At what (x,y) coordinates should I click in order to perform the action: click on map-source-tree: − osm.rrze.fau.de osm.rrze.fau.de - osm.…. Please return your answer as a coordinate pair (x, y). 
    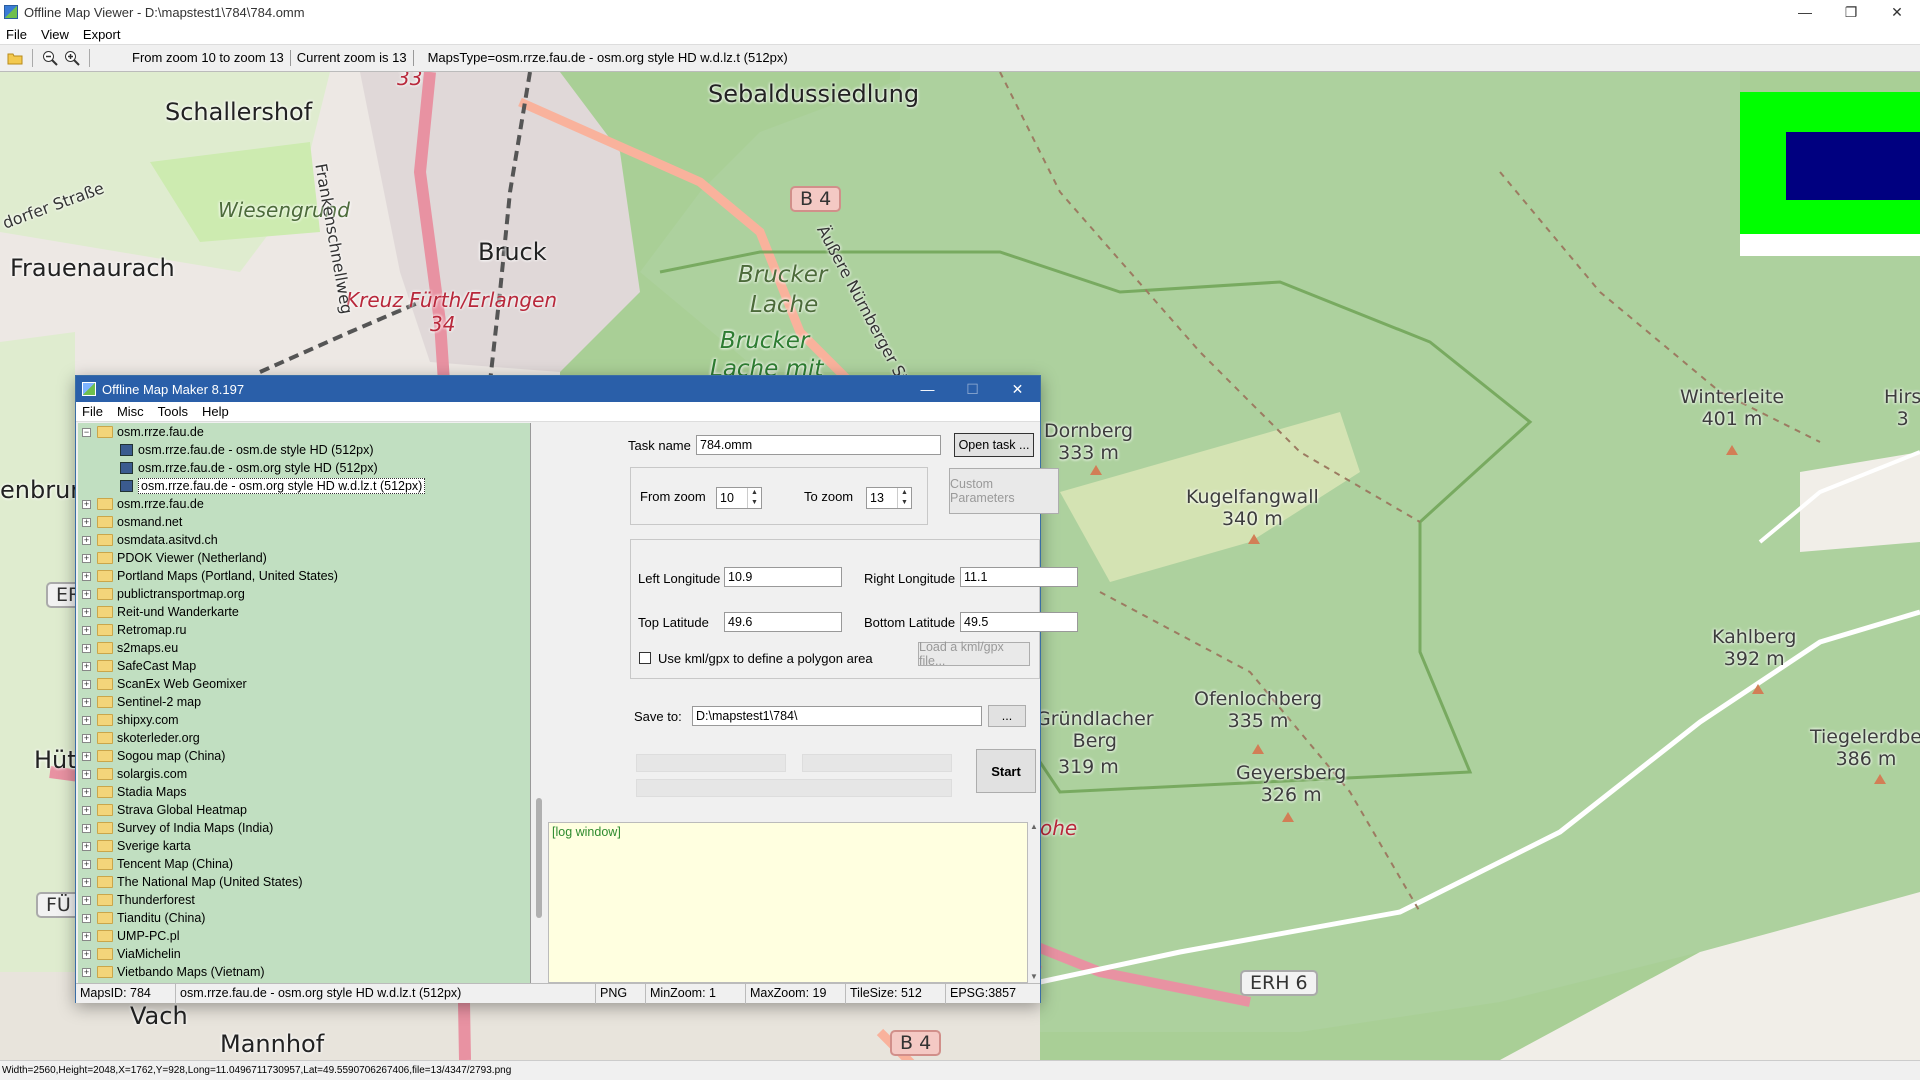
    Looking at the image, I should click on (304, 703).